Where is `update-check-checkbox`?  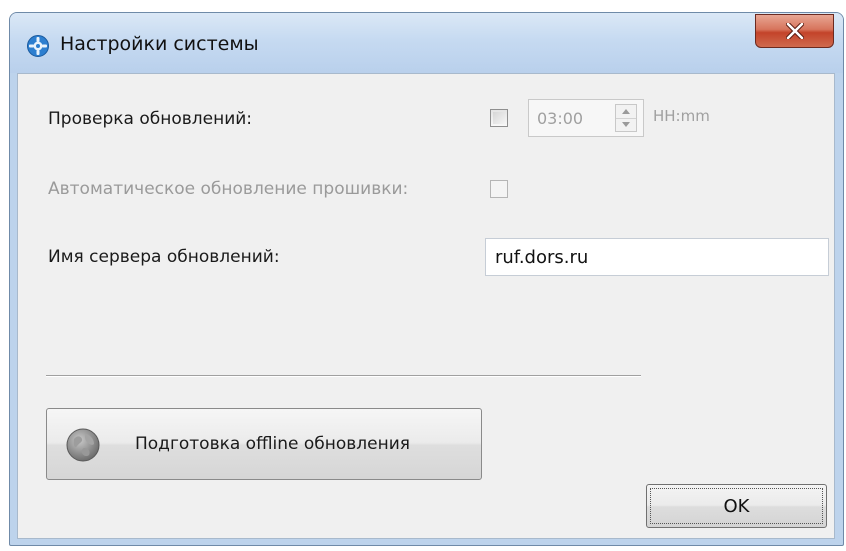 update-check-checkbox is located at coordinates (499, 118).